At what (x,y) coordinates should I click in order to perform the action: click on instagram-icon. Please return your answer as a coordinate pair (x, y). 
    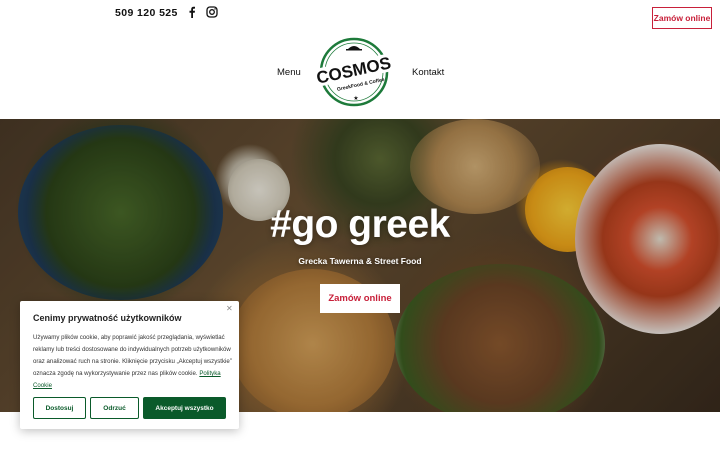
    Looking at the image, I should click on (212, 12).